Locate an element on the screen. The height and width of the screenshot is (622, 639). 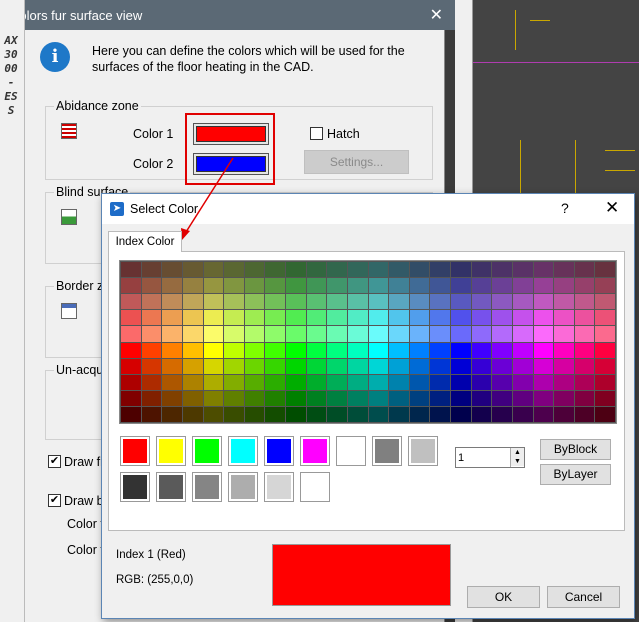
ok-button: OK is located at coordinates (503, 597).